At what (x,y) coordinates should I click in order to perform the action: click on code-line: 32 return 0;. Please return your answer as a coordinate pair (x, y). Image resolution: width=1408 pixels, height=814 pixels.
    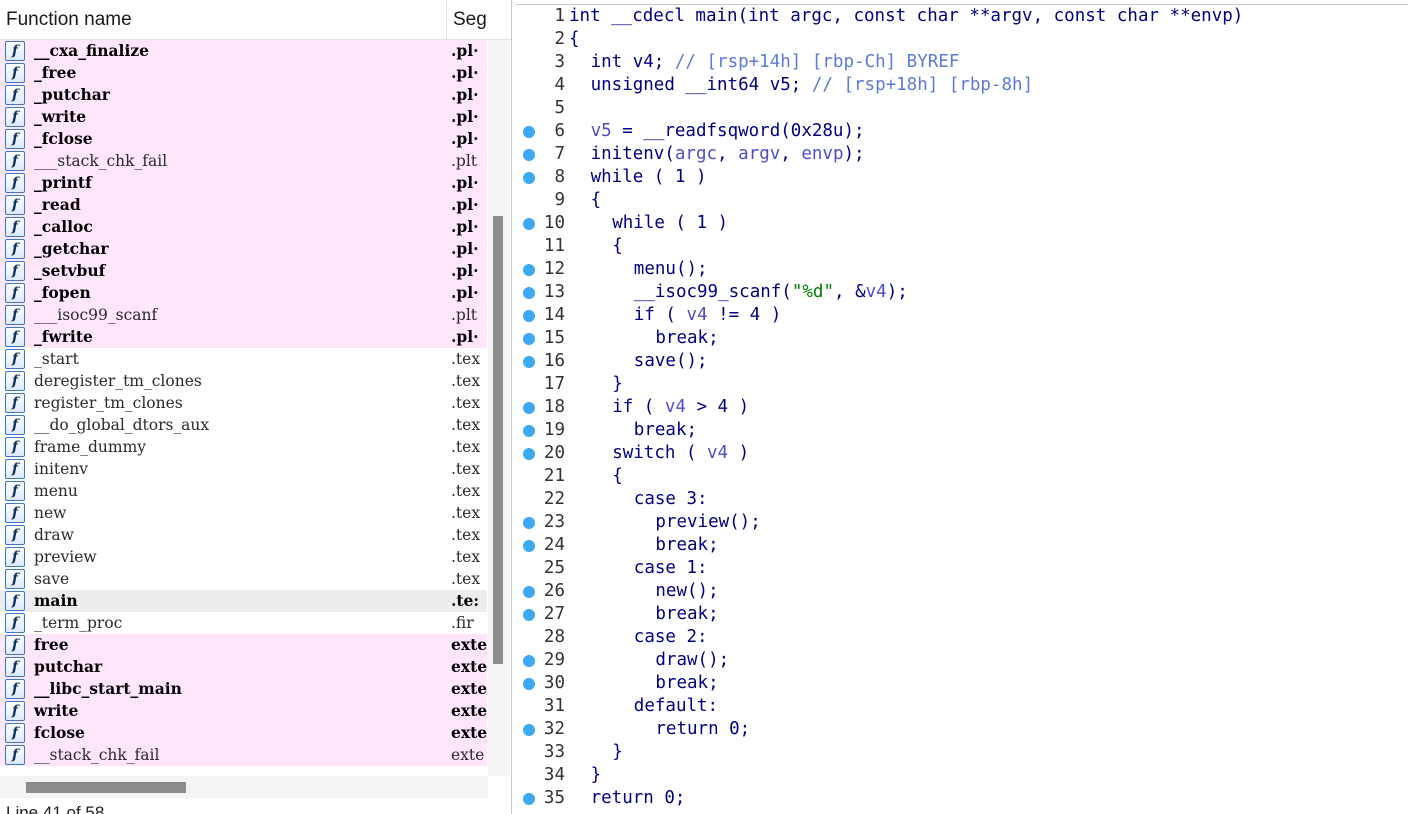
    Looking at the image, I should click on (960, 729).